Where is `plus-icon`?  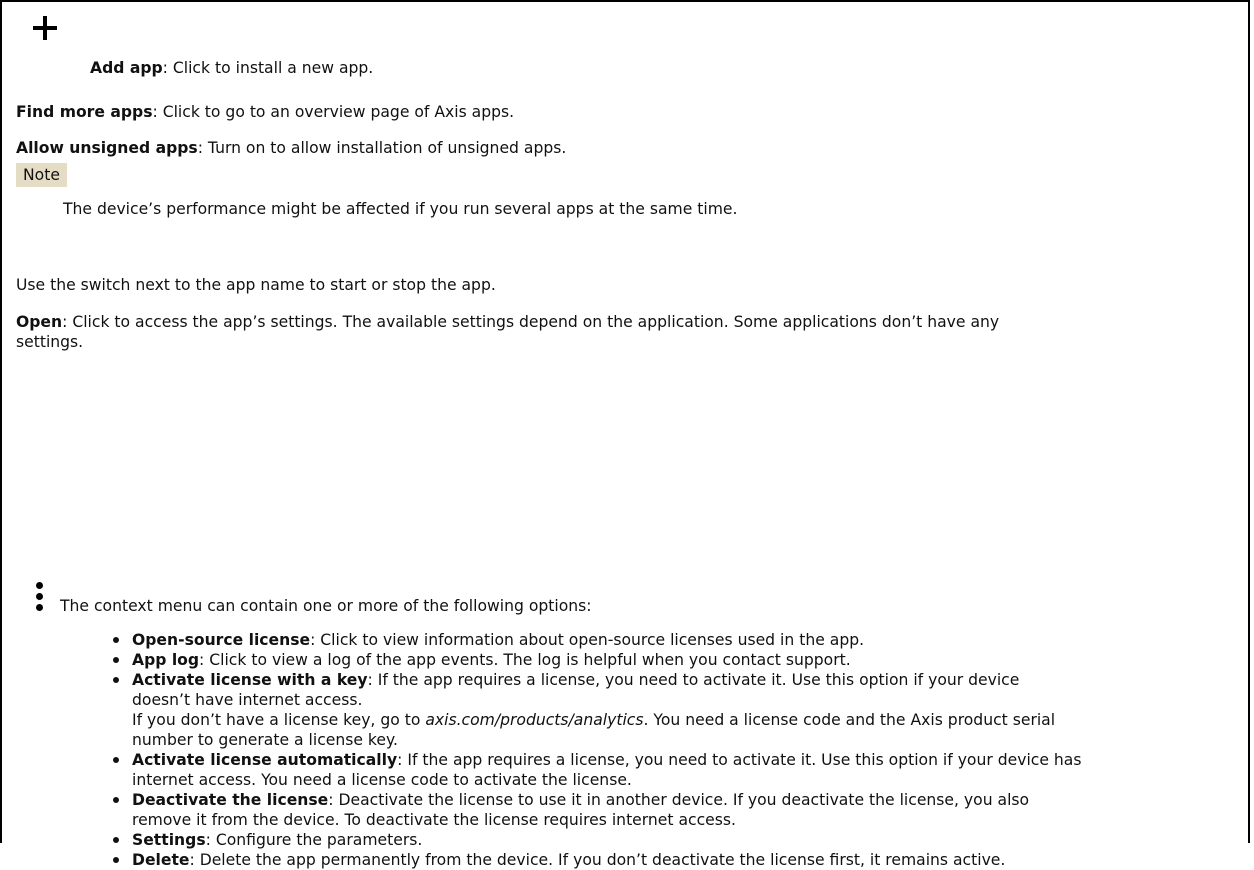 plus-icon is located at coordinates (45, 28).